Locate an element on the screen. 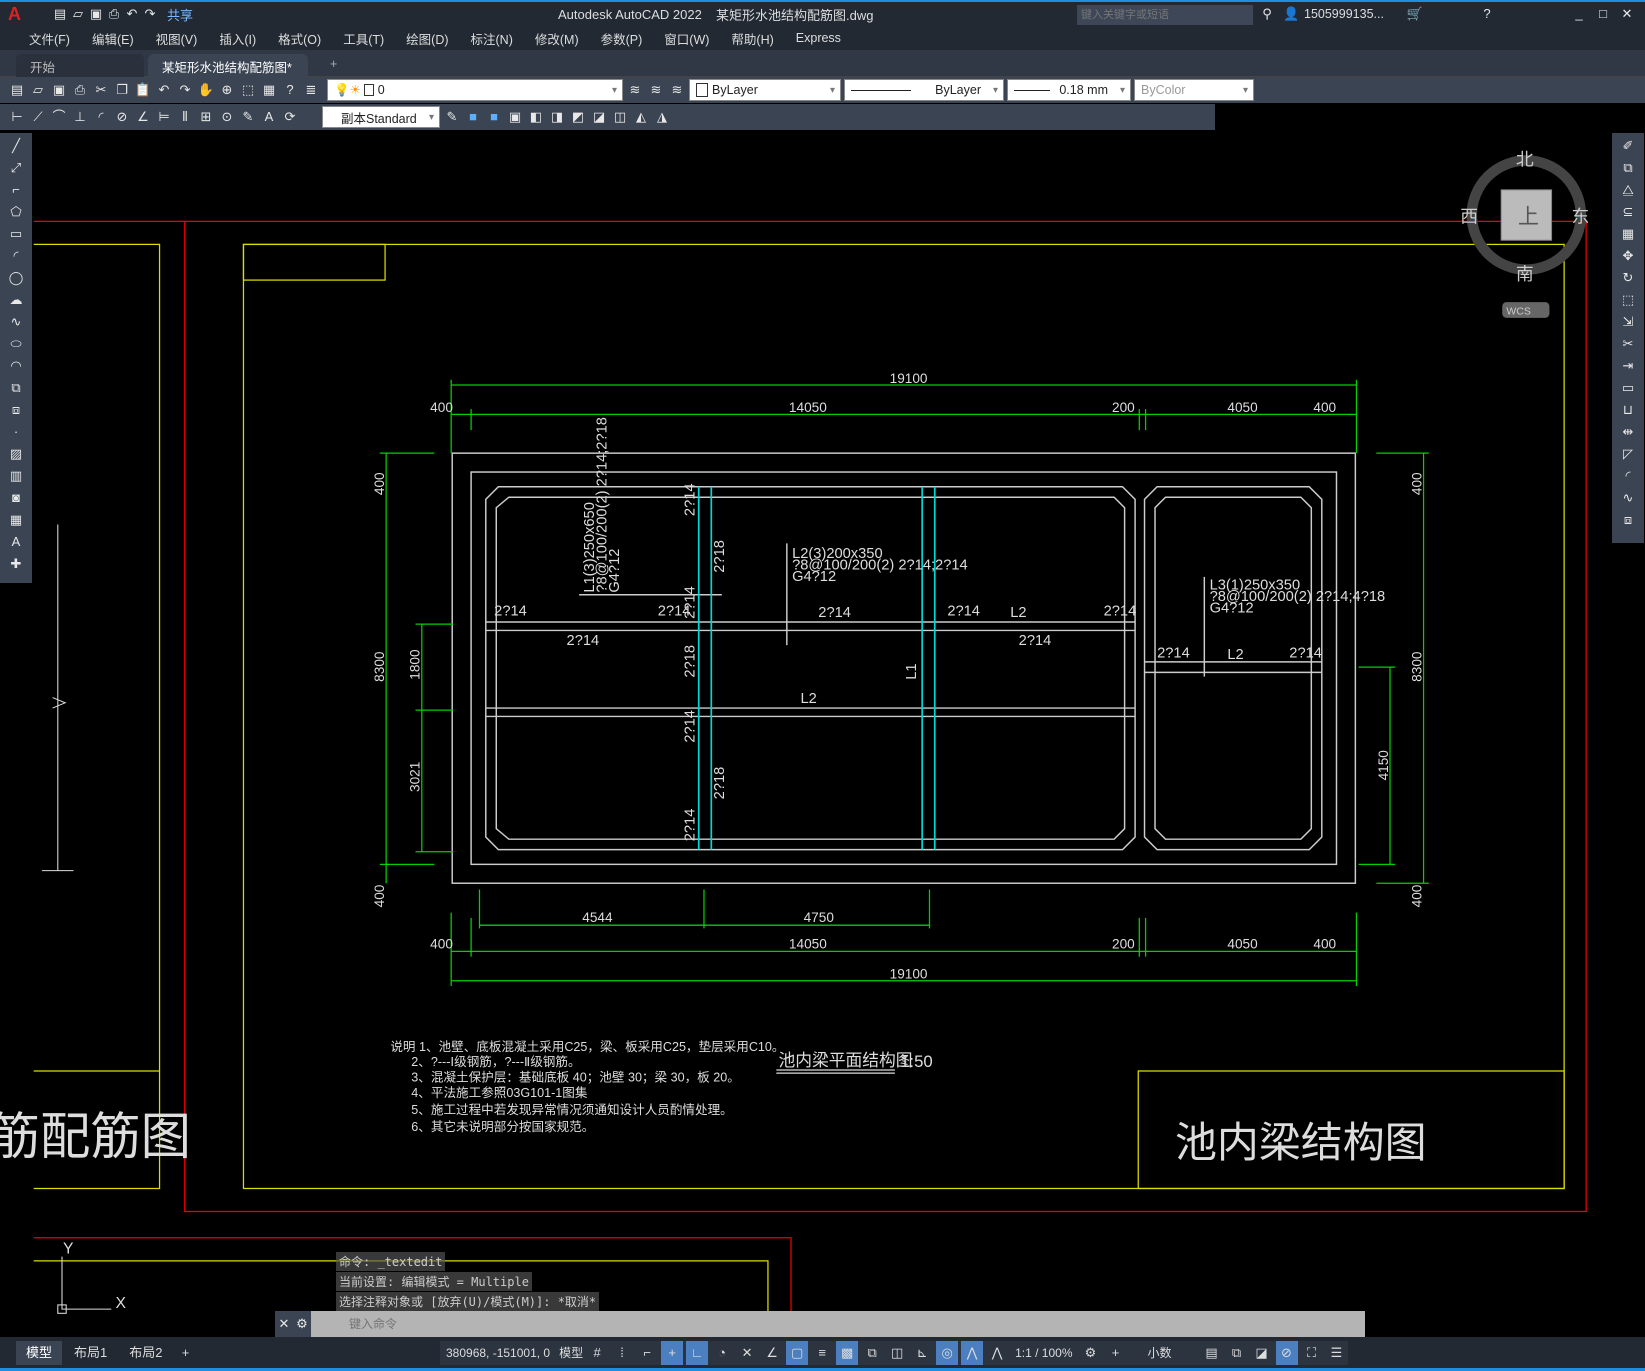 This screenshot has height=1371, width=1645. add-layout-button: + is located at coordinates (185, 1353).